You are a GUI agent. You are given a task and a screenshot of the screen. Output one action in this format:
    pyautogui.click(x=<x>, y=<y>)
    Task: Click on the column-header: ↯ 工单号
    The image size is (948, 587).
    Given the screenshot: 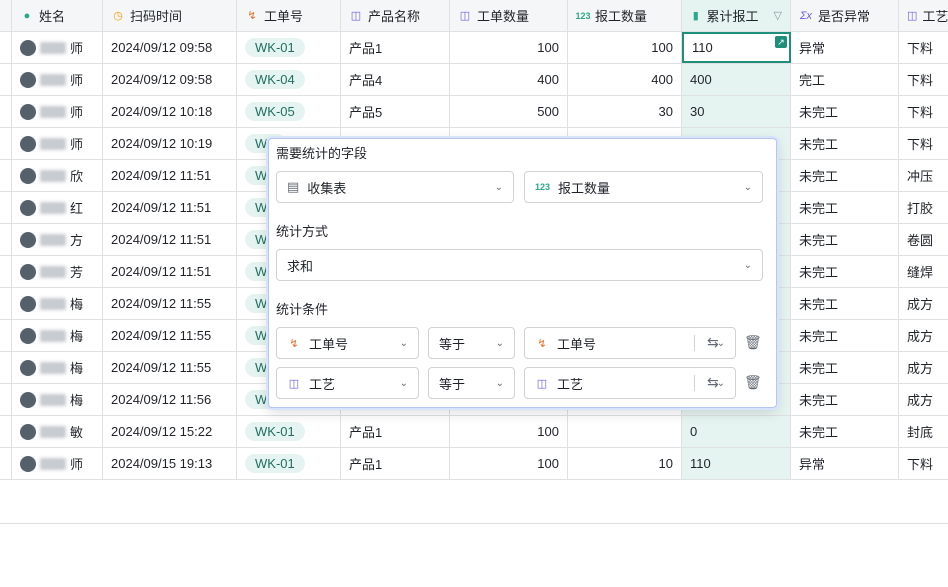 What is the action you would take?
    pyautogui.click(x=289, y=15)
    